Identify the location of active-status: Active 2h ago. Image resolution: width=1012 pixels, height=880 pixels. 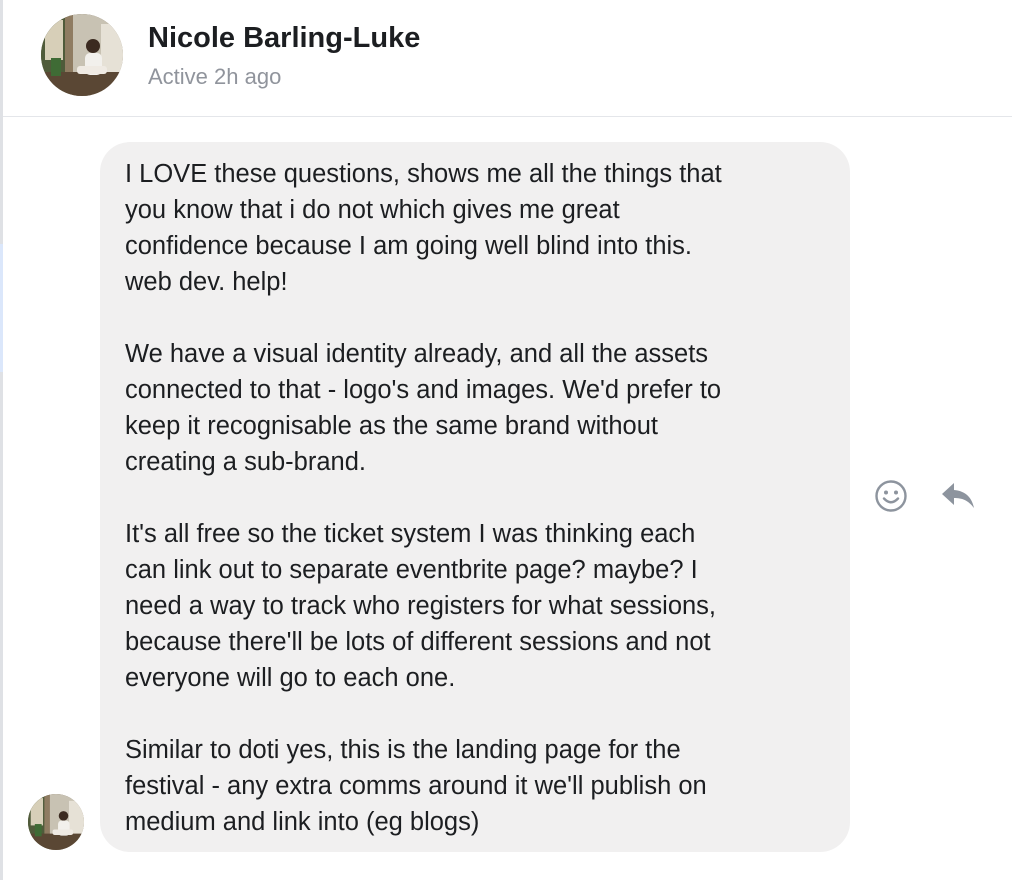
(215, 76).